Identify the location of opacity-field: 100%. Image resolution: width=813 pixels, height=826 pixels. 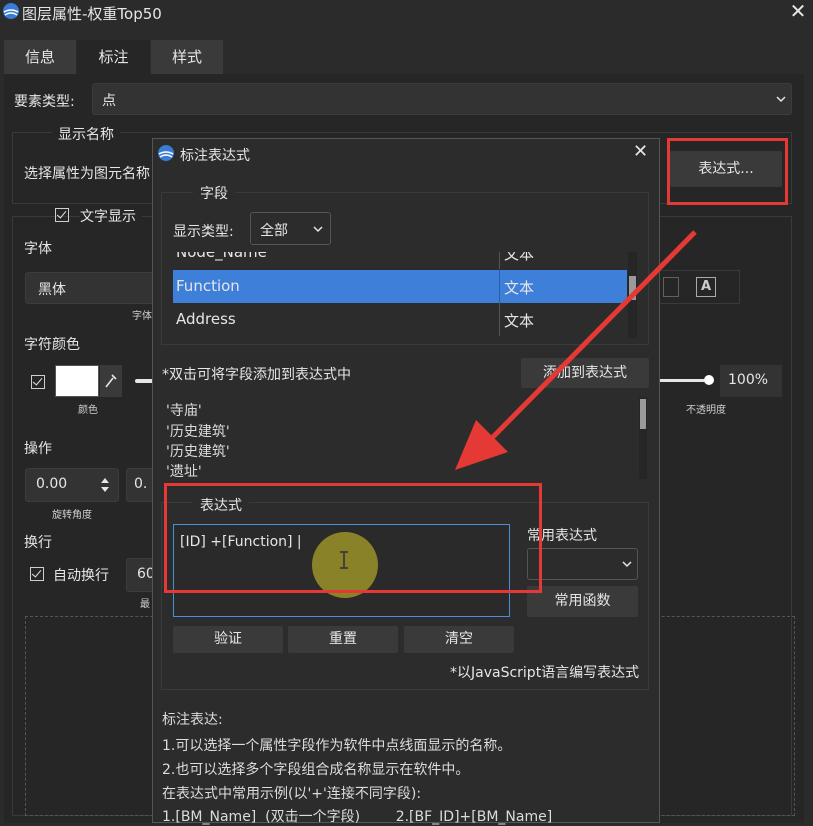
(751, 381).